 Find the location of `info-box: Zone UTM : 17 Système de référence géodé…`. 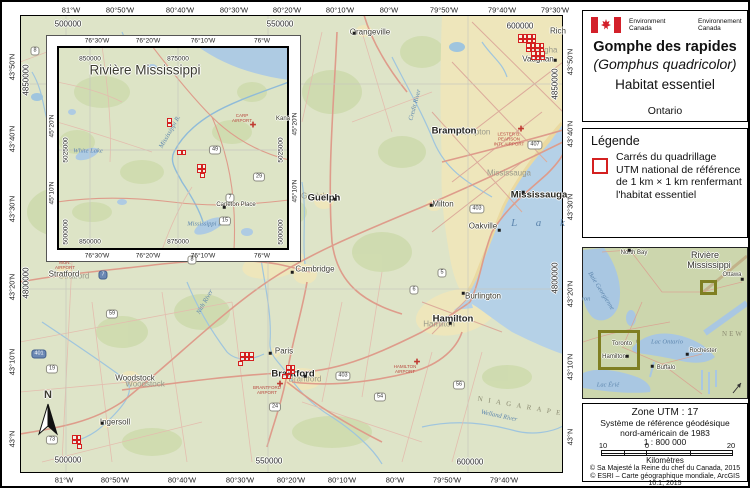

info-box: Zone UTM : 17 Système de référence géodé… is located at coordinates (665, 444).